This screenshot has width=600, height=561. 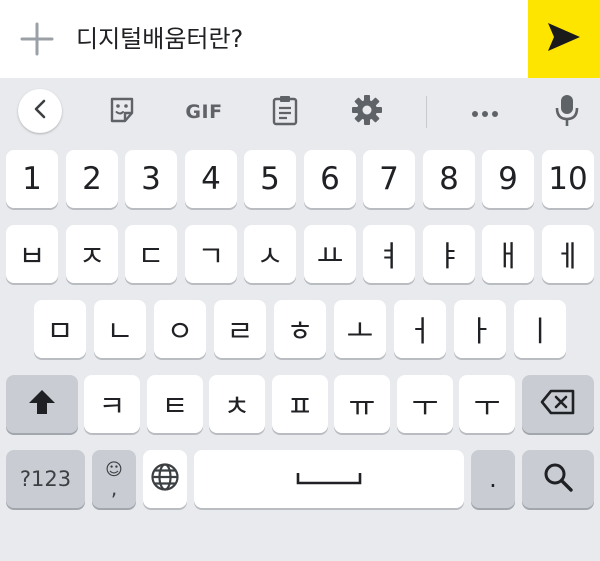 What do you see at coordinates (480, 329) in the screenshot?
I see `key-jamo: ㅏ` at bounding box center [480, 329].